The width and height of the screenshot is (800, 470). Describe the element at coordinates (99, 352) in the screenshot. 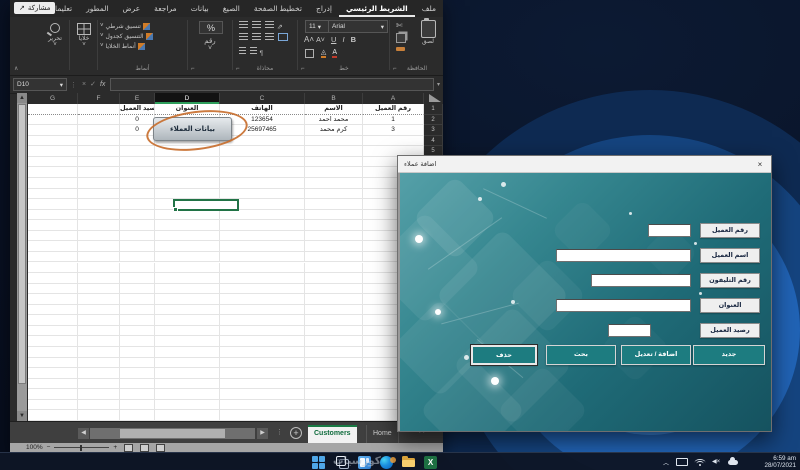

I see `cell-F24` at that location.